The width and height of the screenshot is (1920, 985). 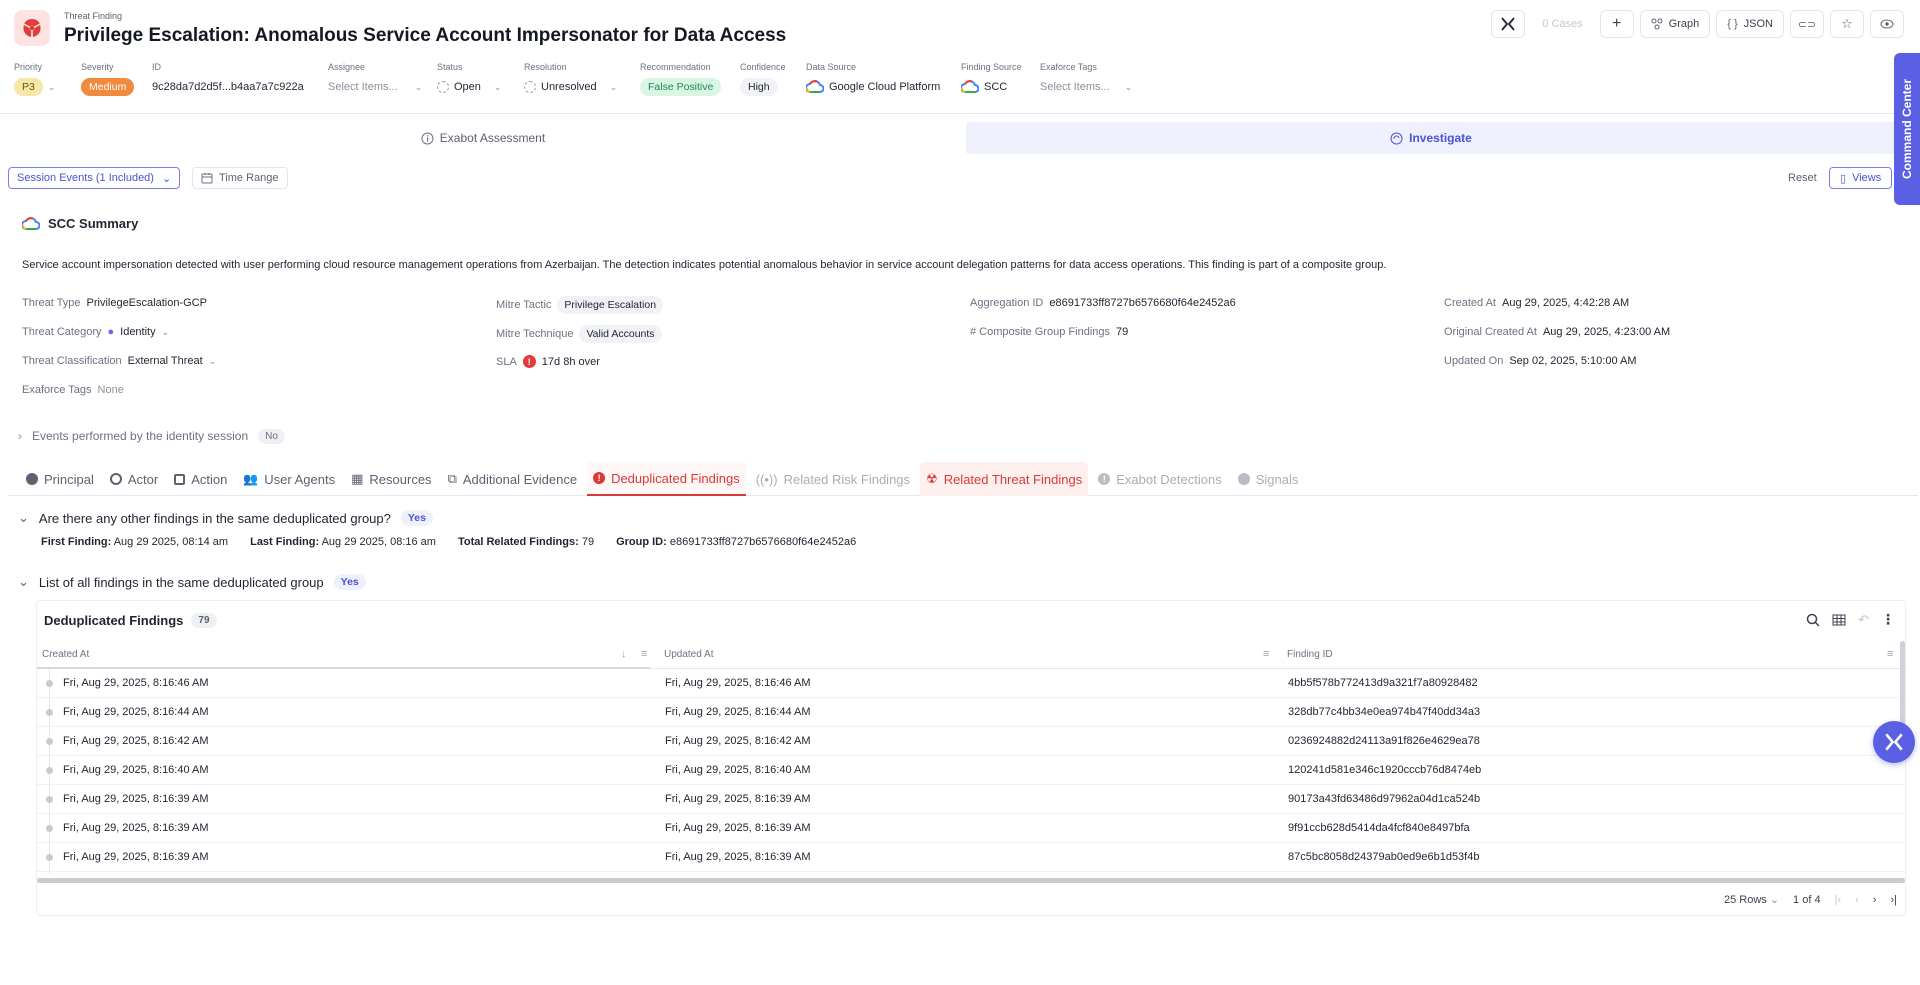 What do you see at coordinates (1384, 857) in the screenshot?
I see `cell-finding-id: 87c5bc8058d24379ab0ed9e6b1d53f4b` at bounding box center [1384, 857].